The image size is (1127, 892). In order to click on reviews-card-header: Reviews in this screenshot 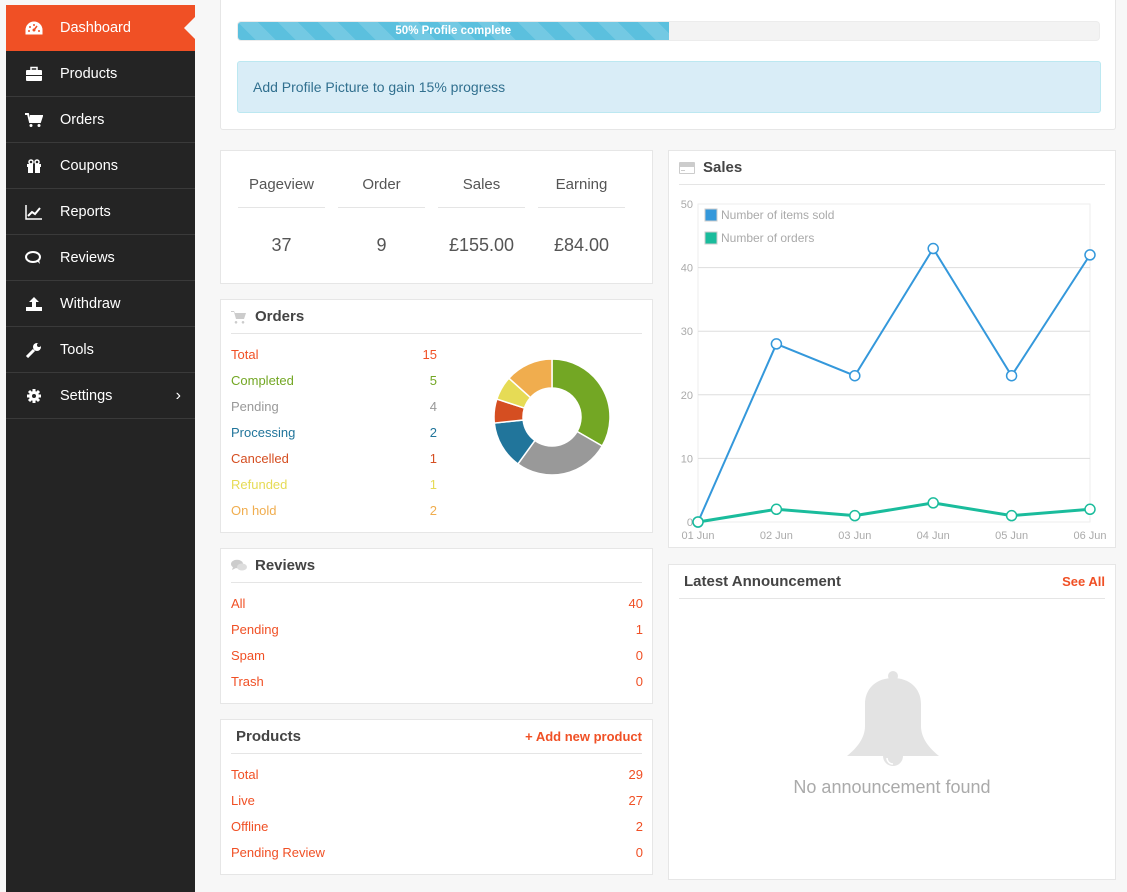, I will do `click(436, 566)`.